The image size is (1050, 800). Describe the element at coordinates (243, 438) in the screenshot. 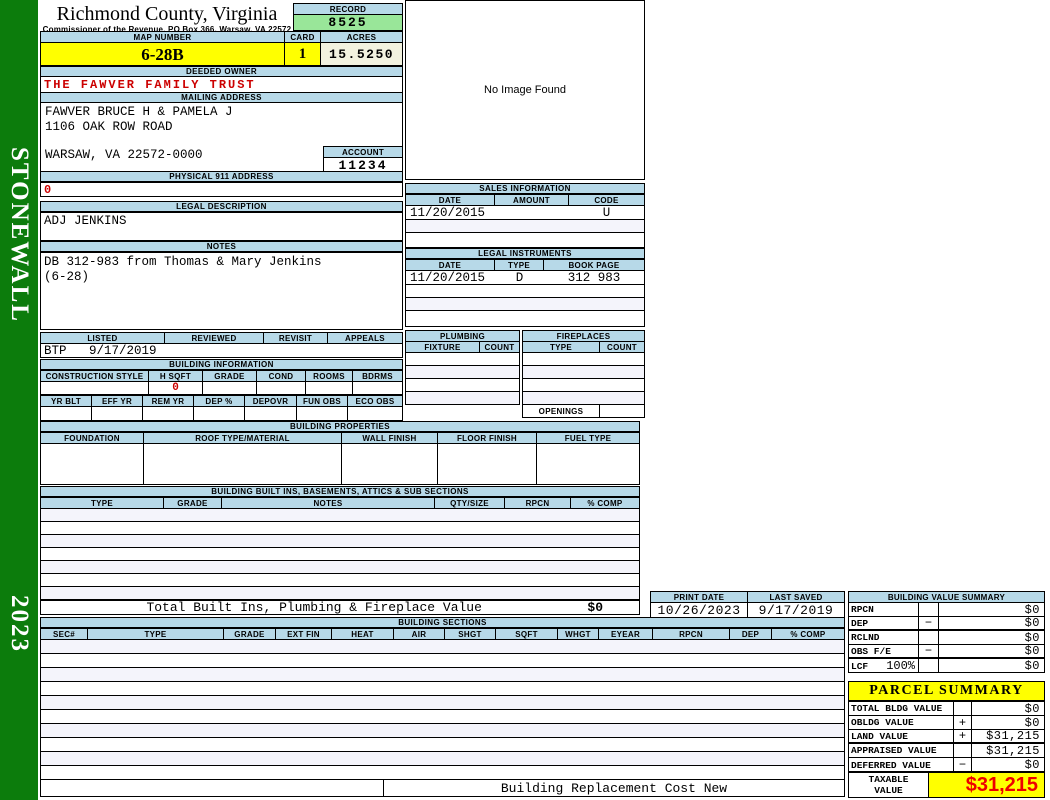

I see `roof-type-label: ROOF TYPE/MATERIAL` at that location.